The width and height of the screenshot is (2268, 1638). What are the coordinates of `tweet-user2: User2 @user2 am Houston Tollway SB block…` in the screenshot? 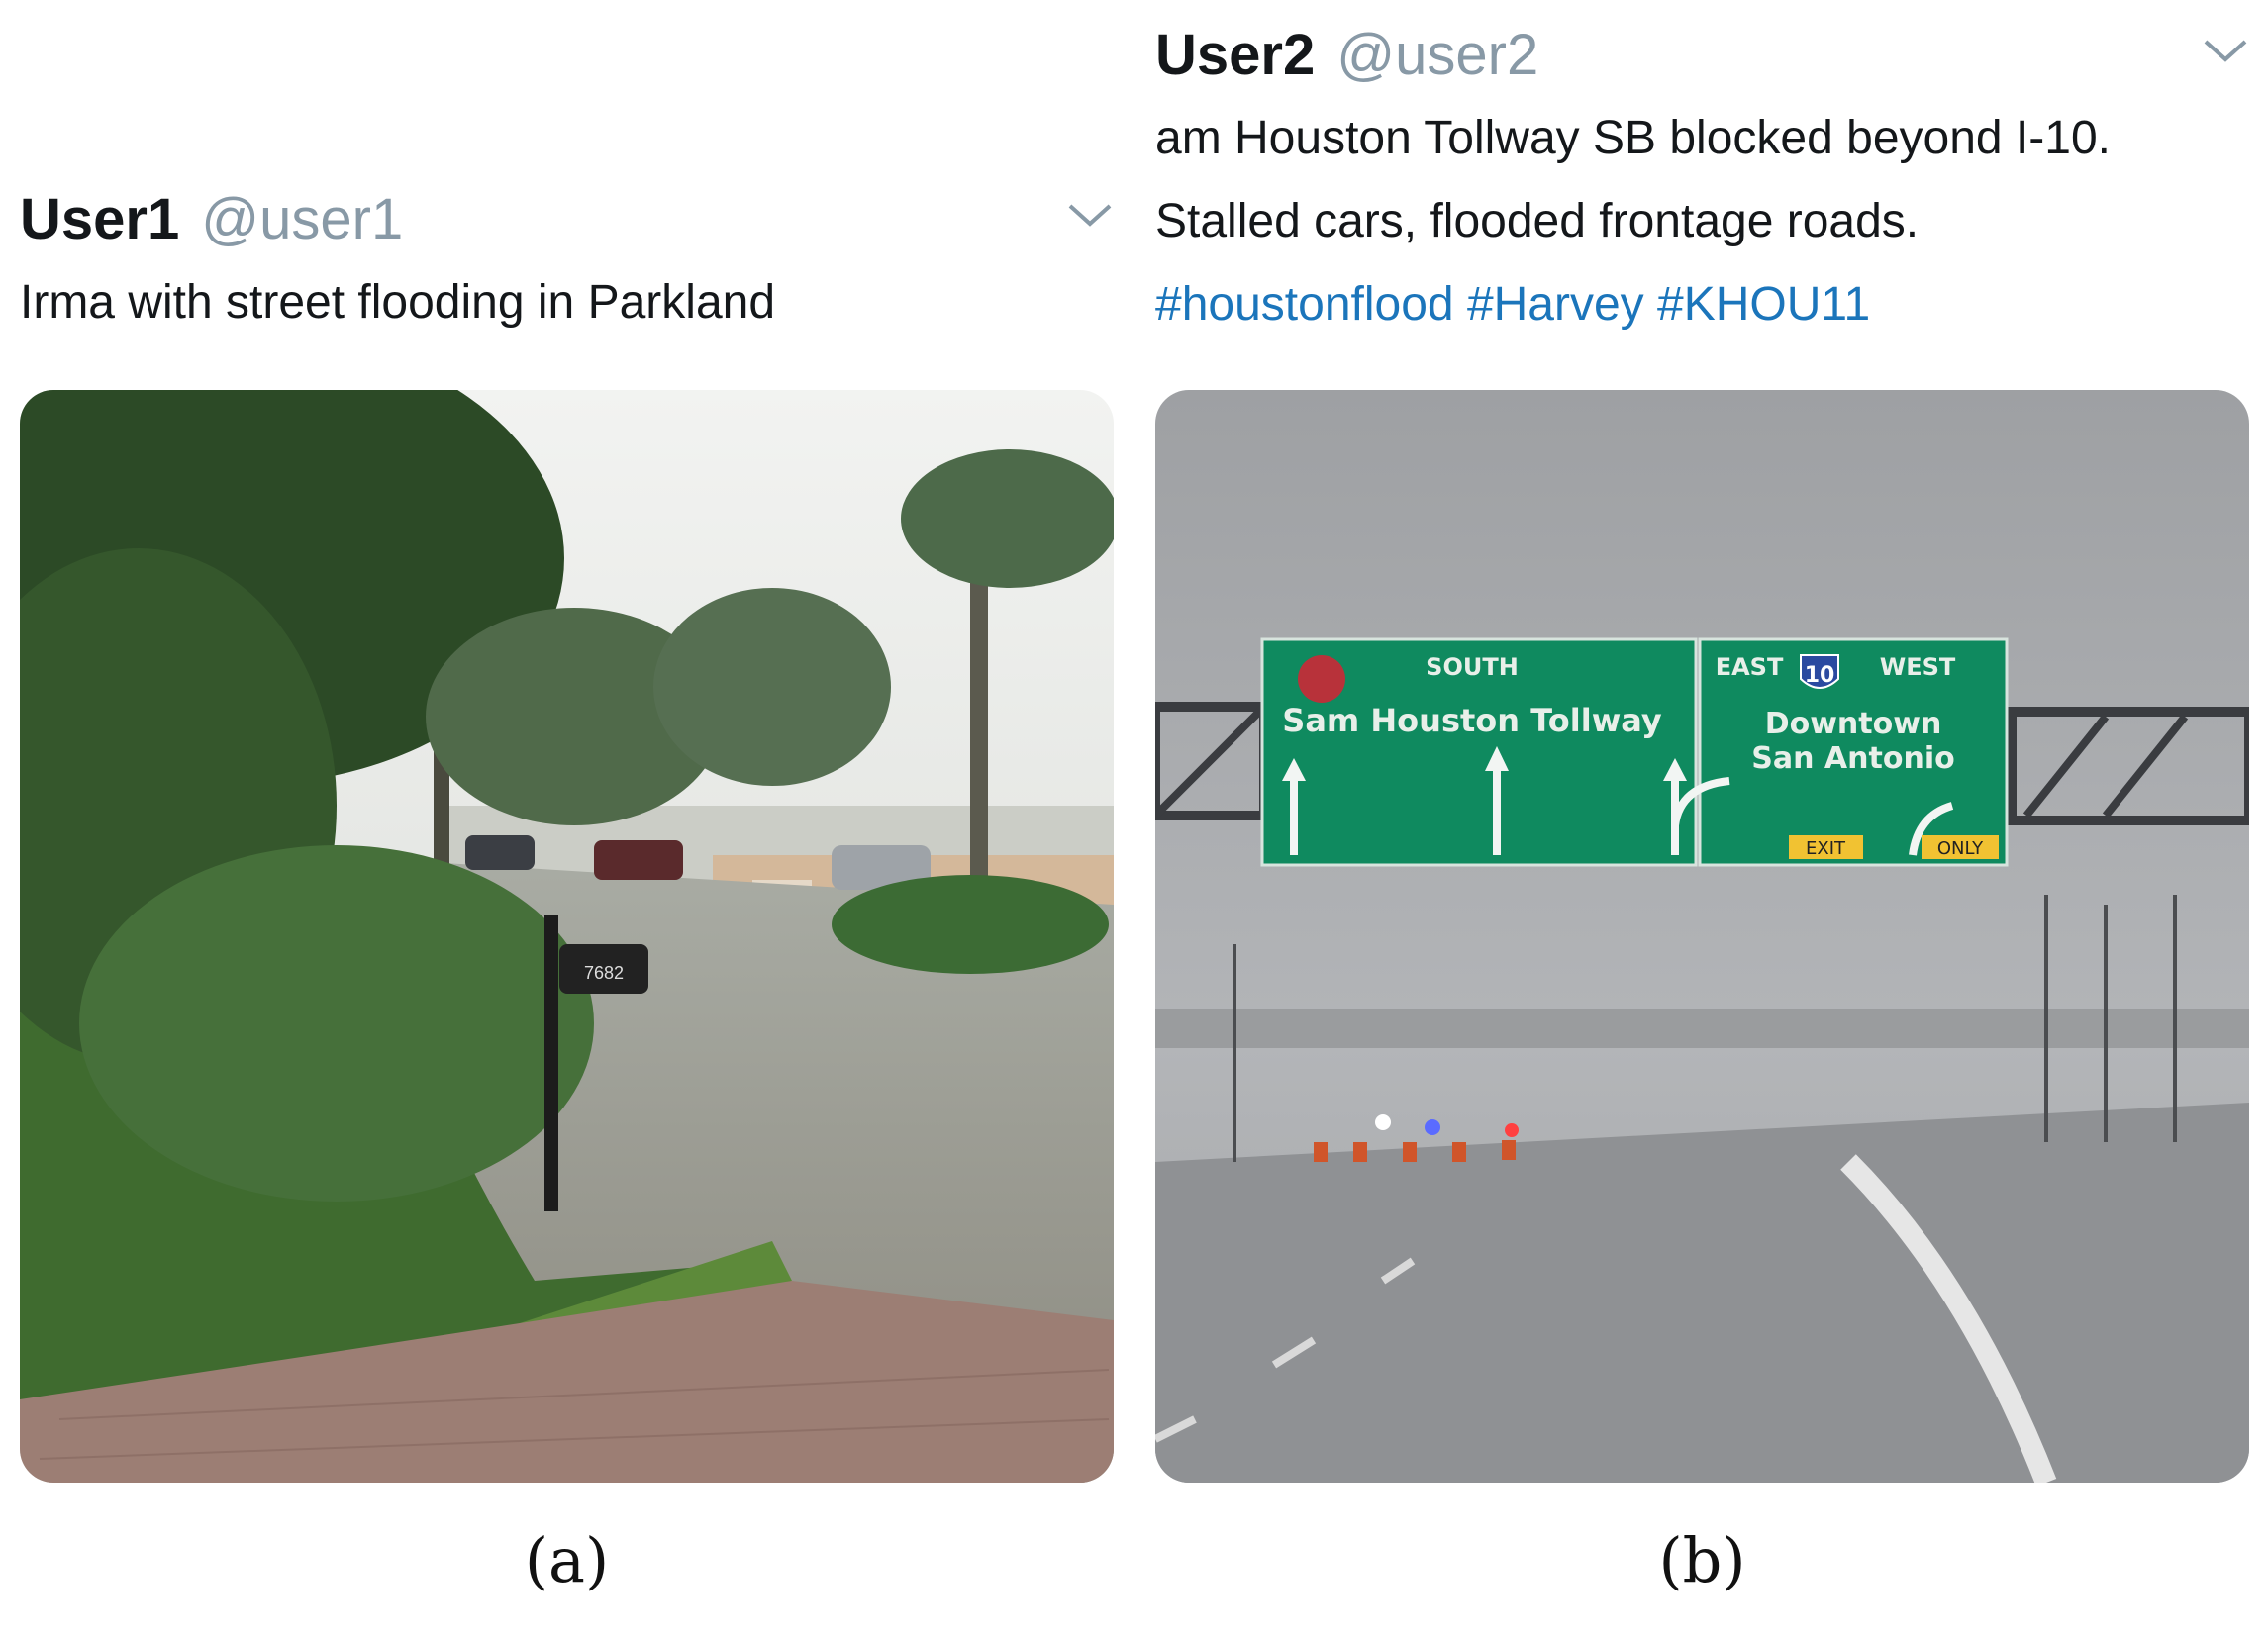 It's located at (1702, 179).